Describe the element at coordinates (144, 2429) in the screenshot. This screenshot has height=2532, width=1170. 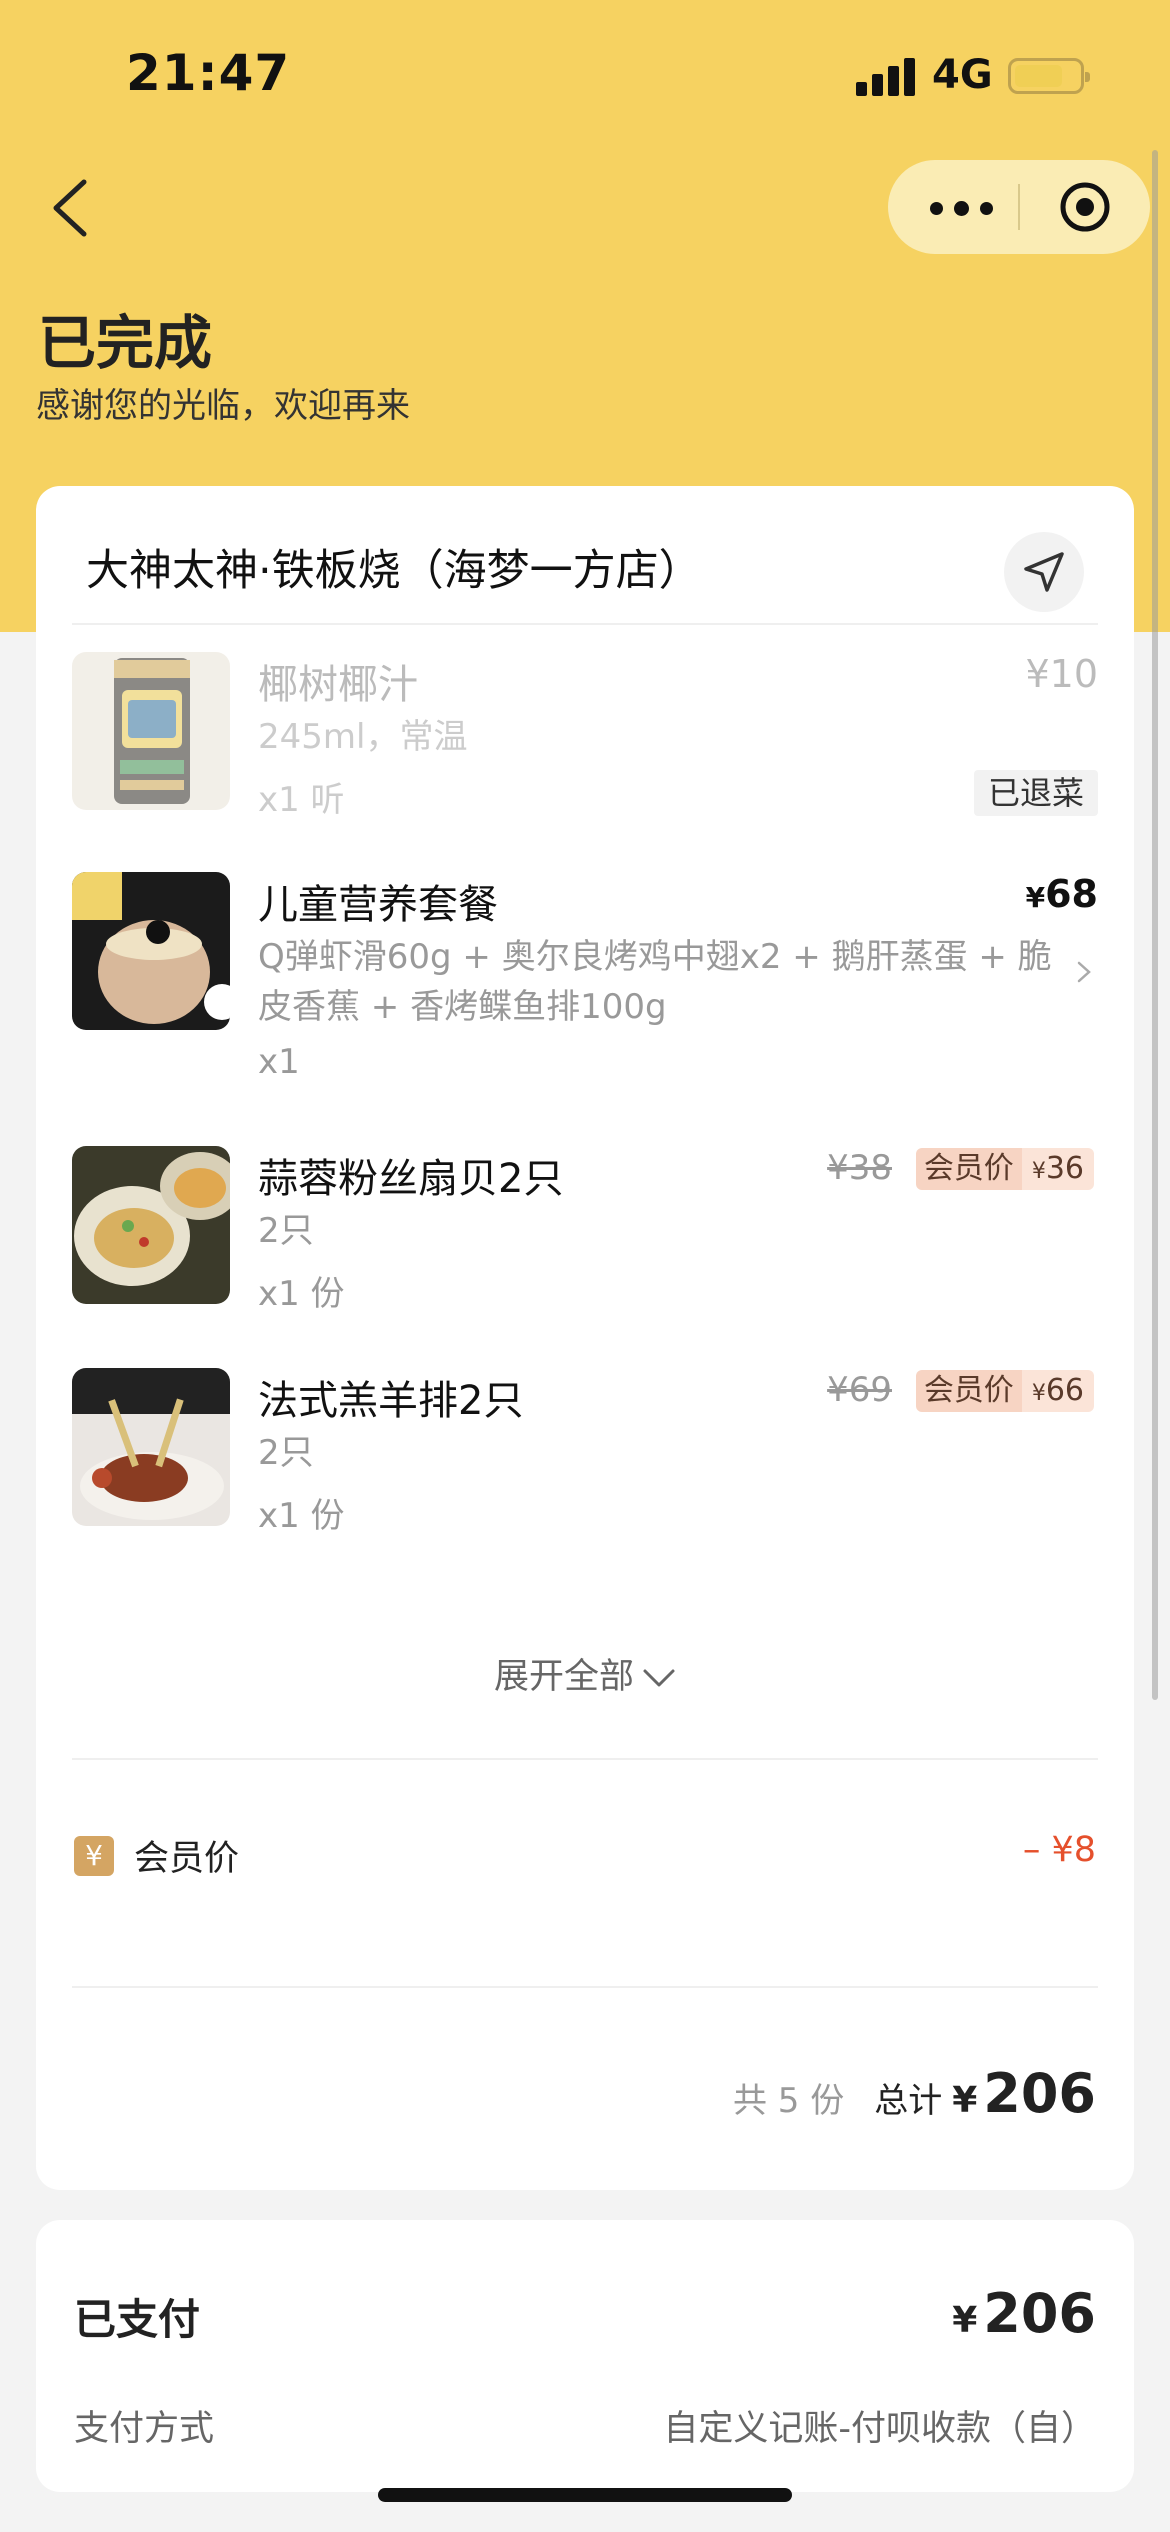
I see `payment-method-label: 支付方式` at that location.